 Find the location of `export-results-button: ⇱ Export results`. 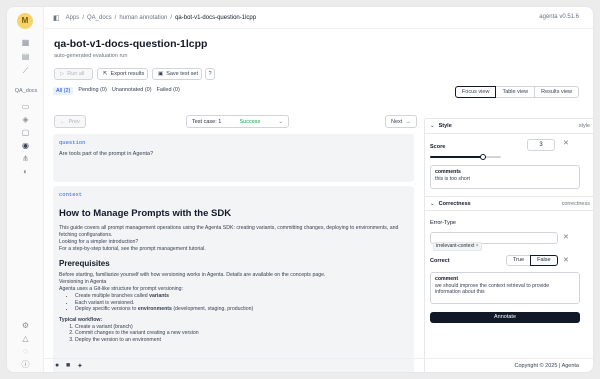

export-results-button: ⇱ Export results is located at coordinates (122, 74).